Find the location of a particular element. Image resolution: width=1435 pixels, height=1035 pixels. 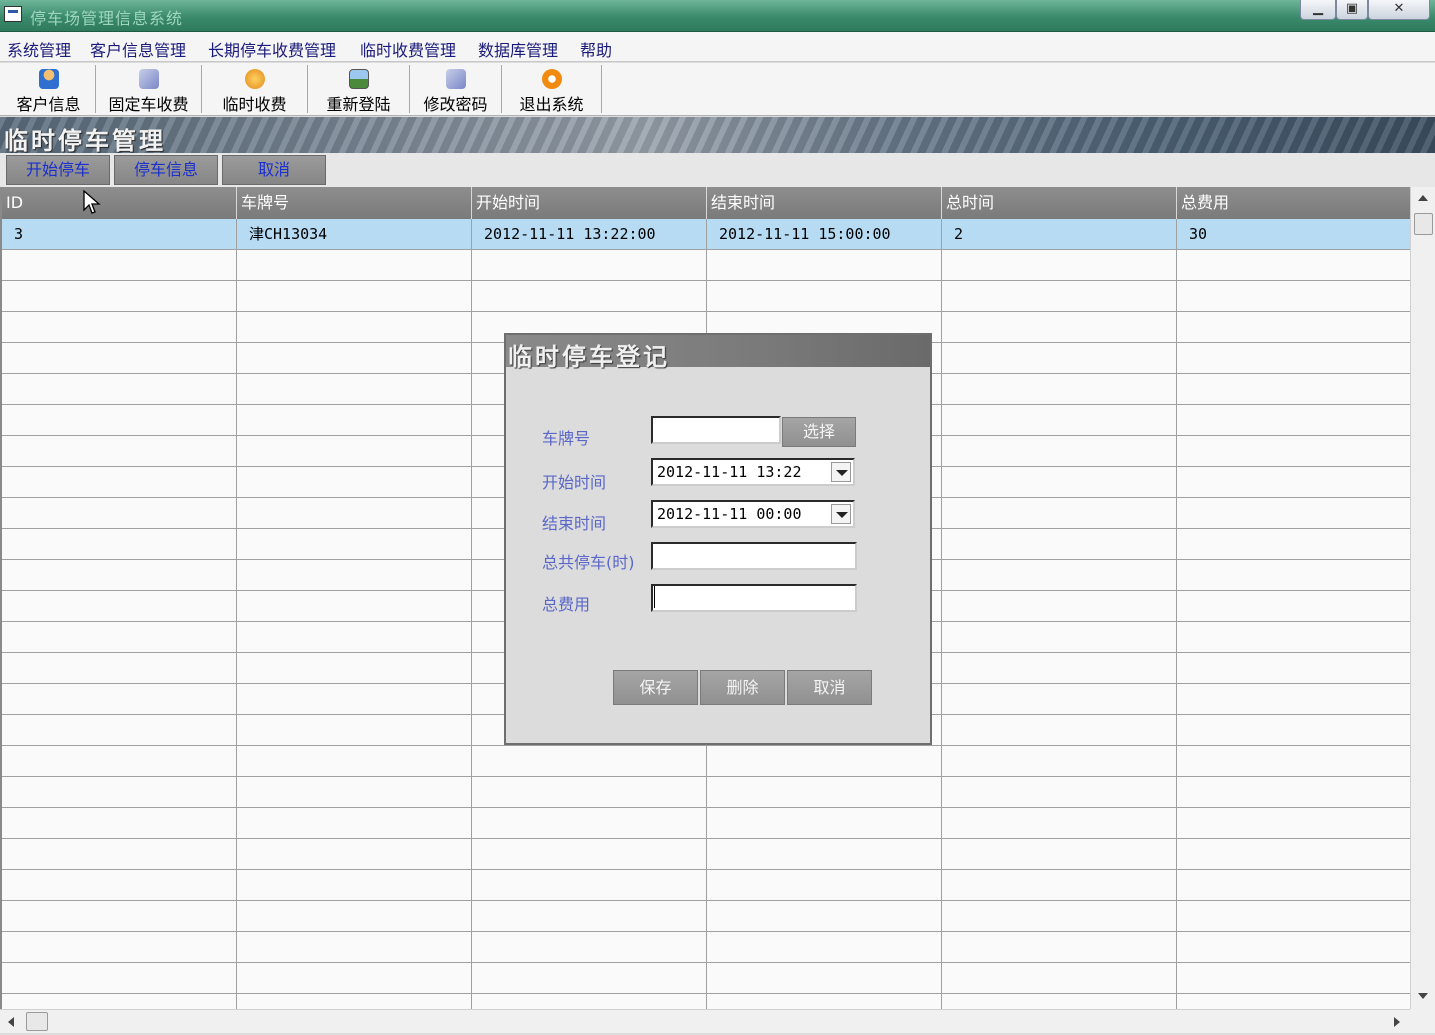

tab-start-parking: 开始停车 is located at coordinates (58, 170).